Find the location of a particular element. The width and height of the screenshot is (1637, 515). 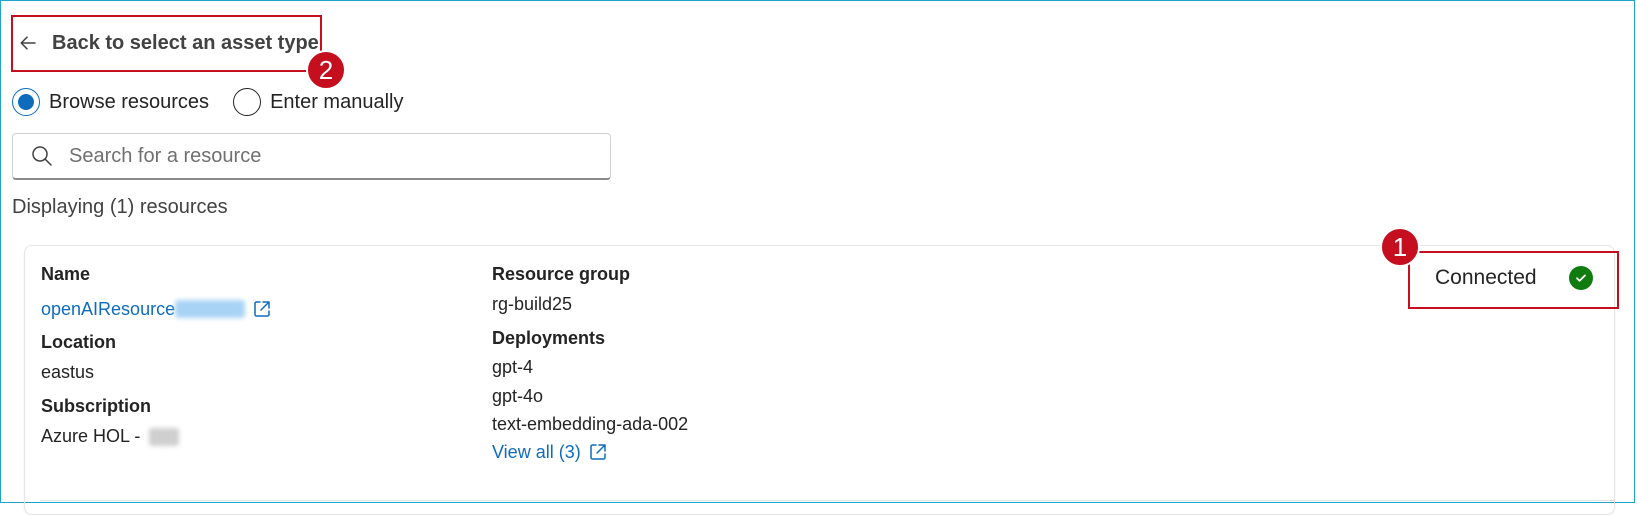

radio-enter-manually: Enter manually is located at coordinates (318, 102).